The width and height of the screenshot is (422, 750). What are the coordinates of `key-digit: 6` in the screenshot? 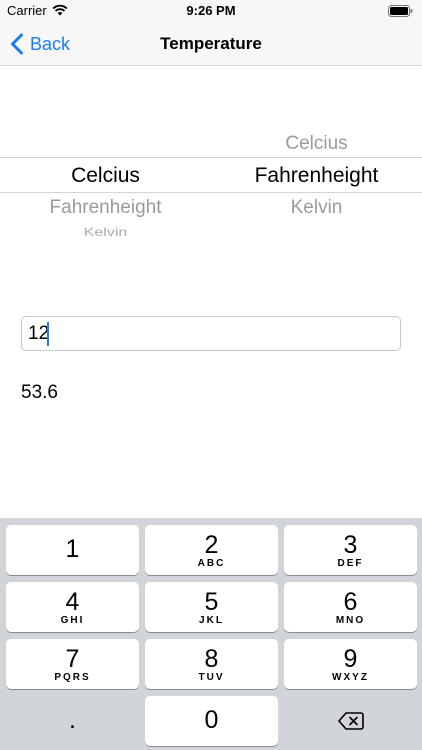 It's located at (350, 602).